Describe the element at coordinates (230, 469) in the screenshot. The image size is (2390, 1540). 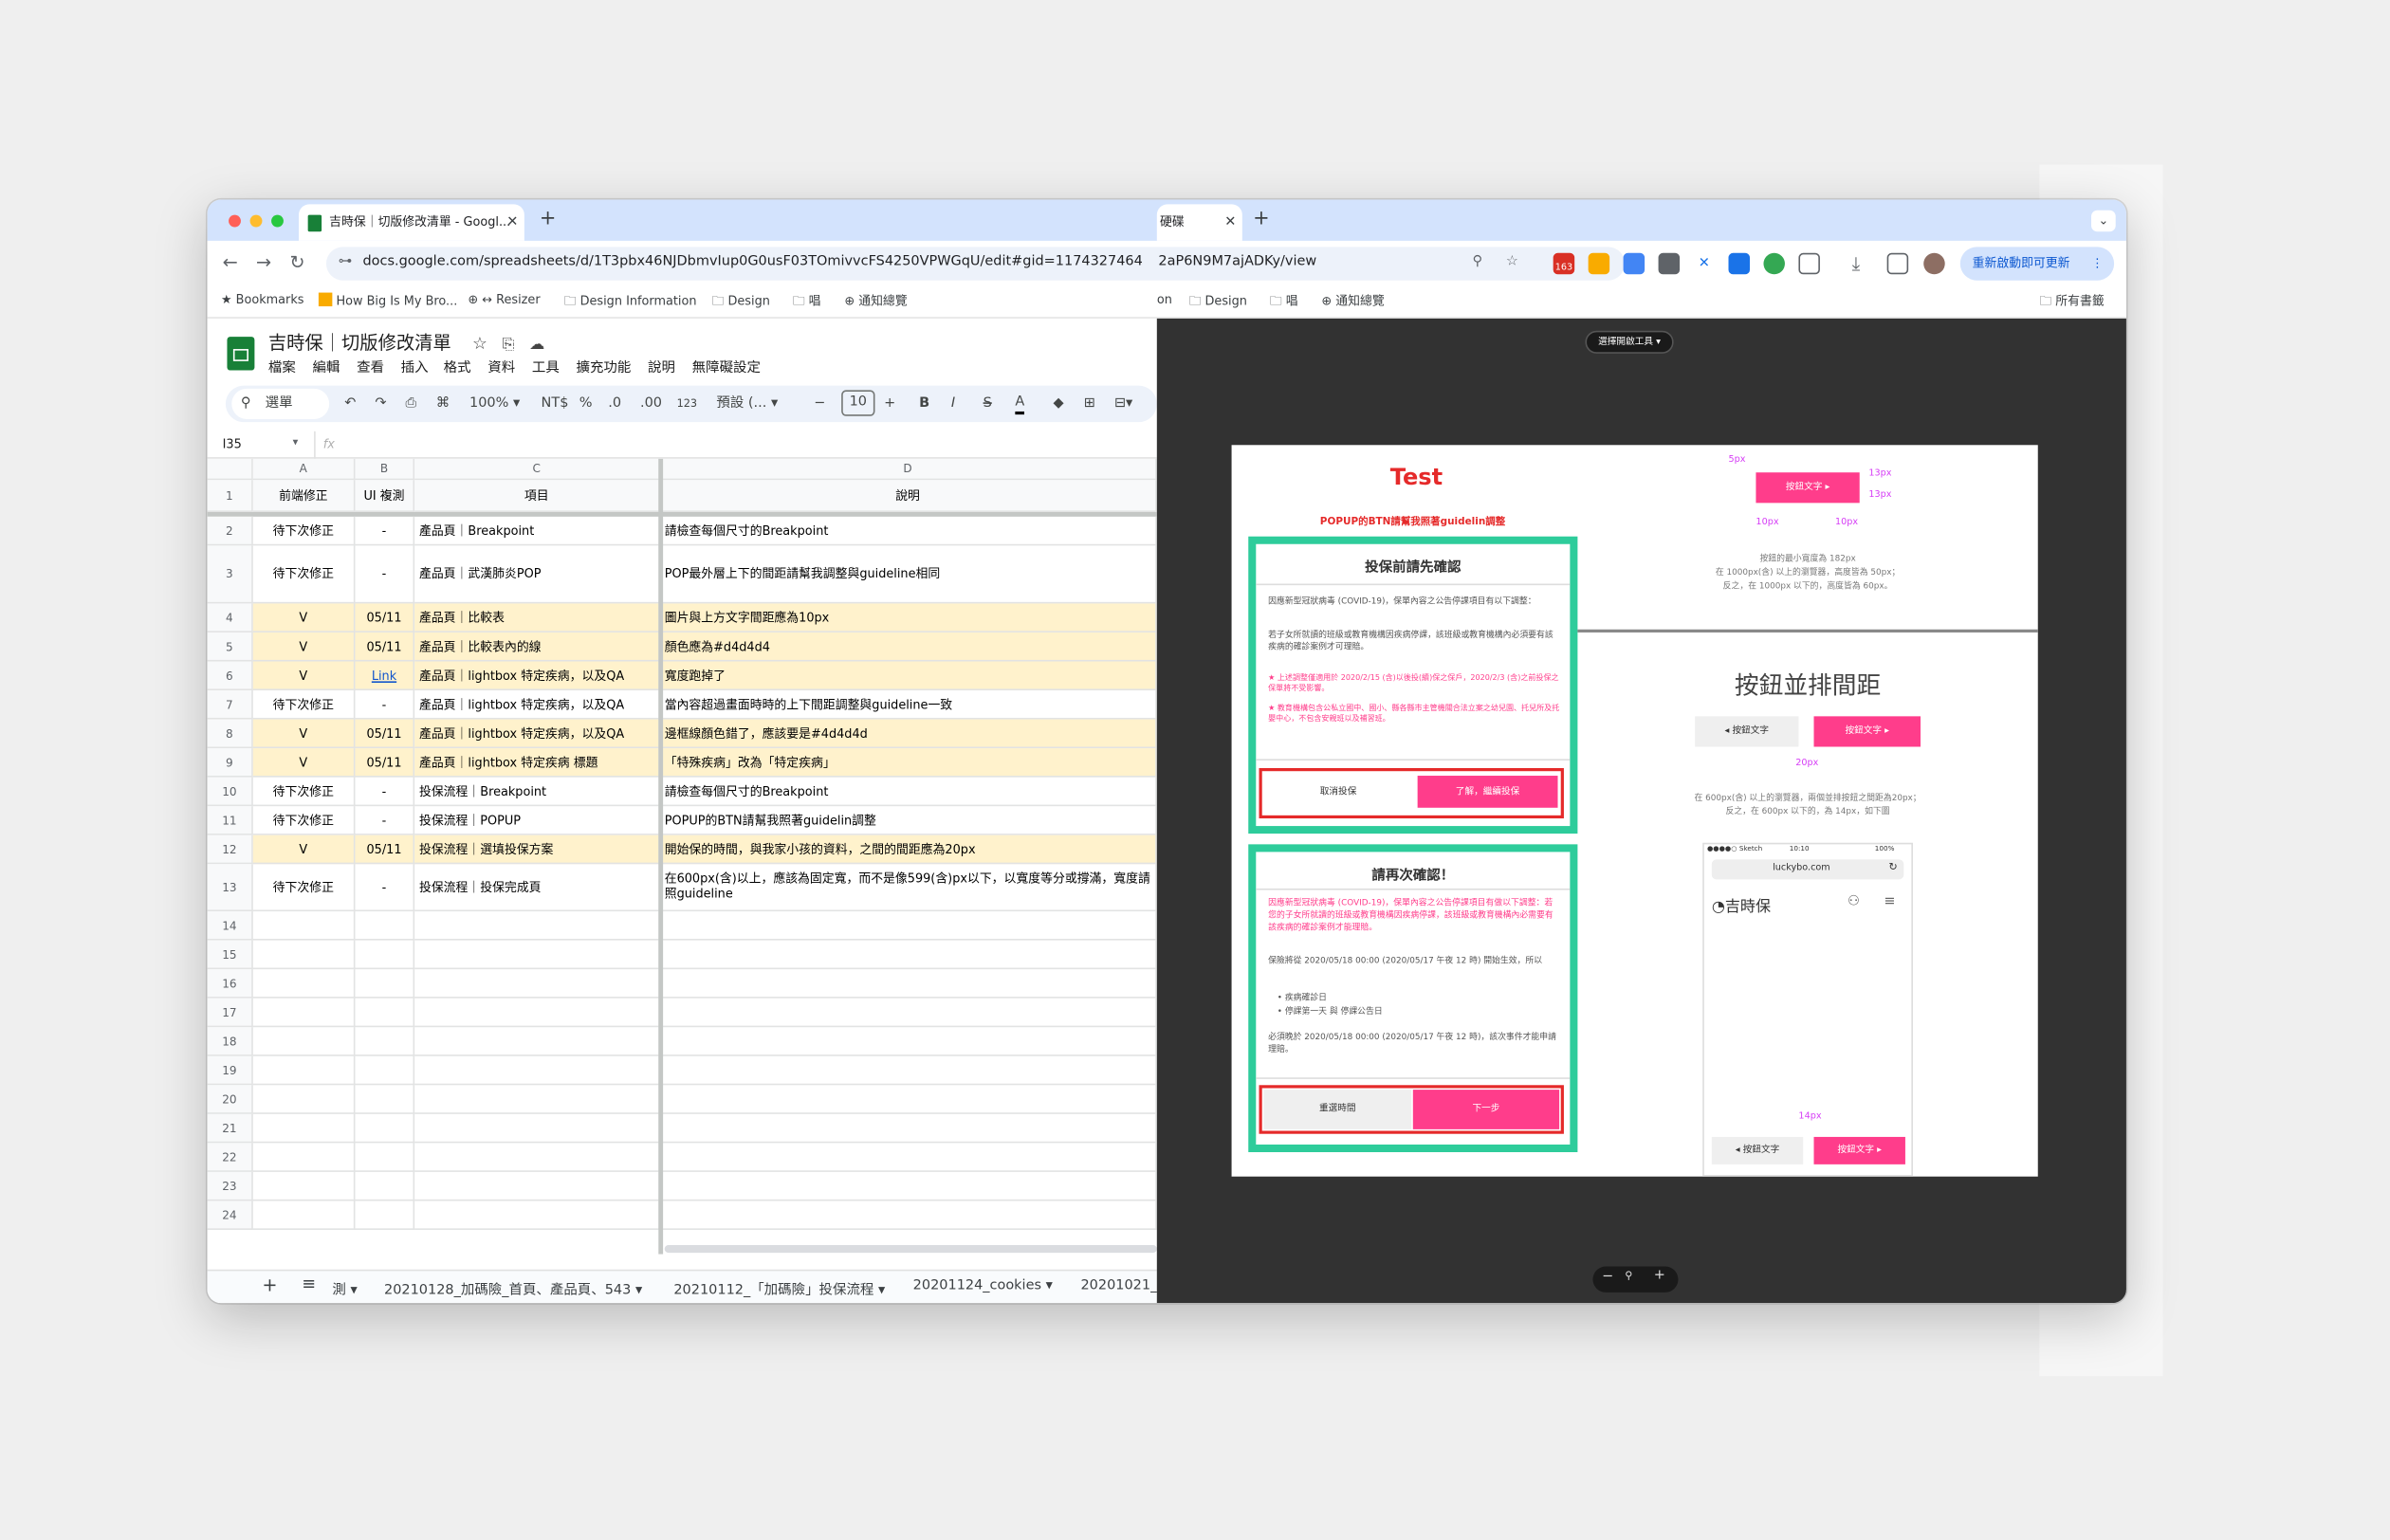
I see `select-all-corner` at that location.